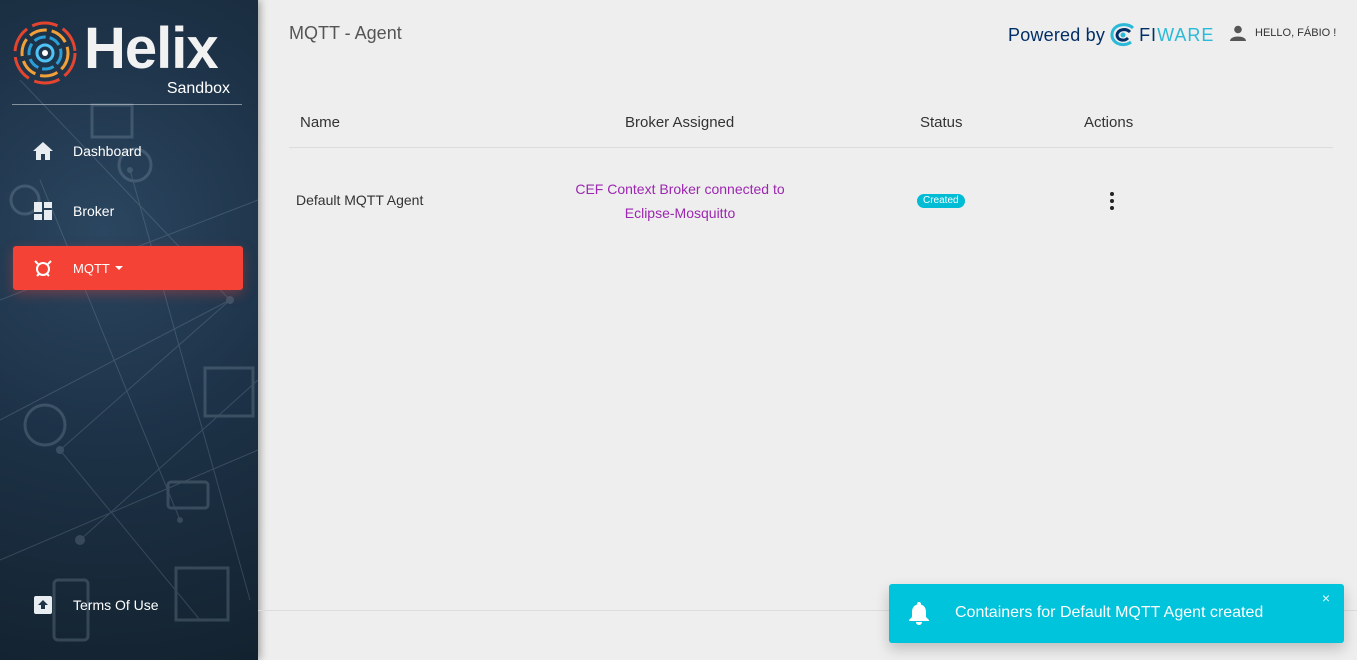  Describe the element at coordinates (345, 33) in the screenshot. I see `page-title: MQTT - Agent` at that location.